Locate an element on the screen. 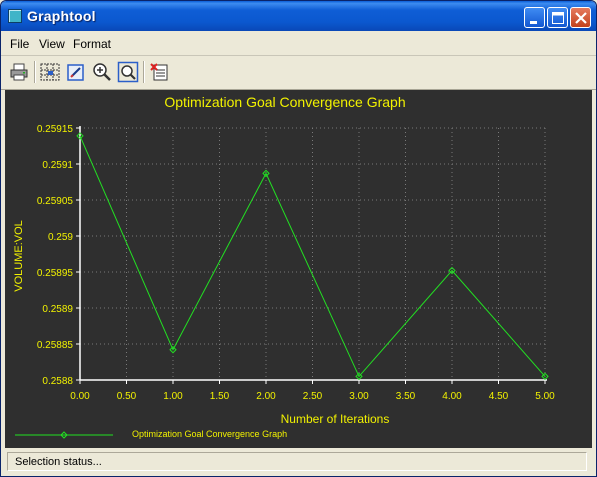  zoom-fit-icon is located at coordinates (128, 72).